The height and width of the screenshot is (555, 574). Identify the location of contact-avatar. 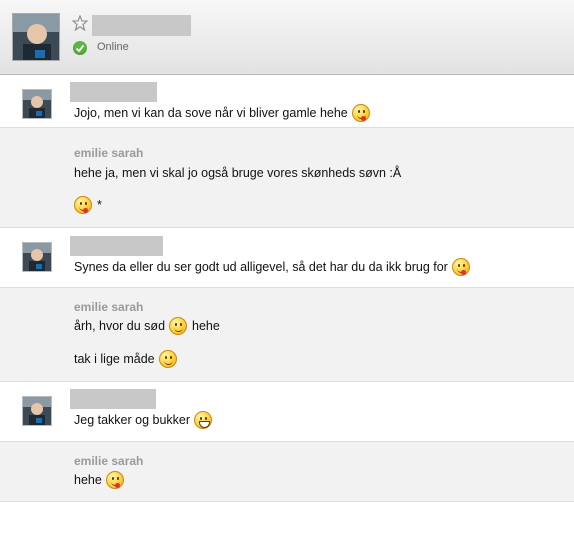
(36, 37).